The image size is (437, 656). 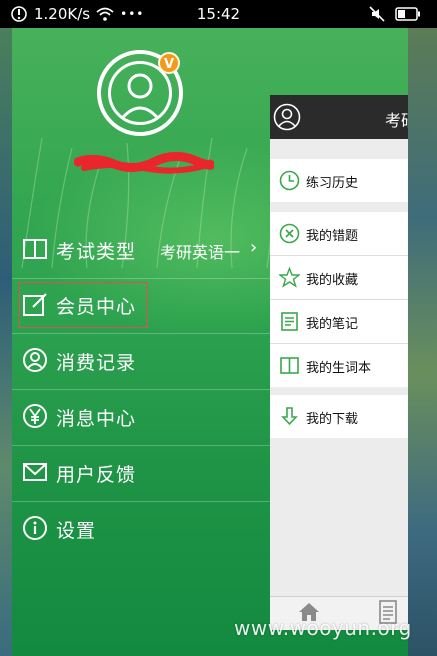 What do you see at coordinates (141, 250) in the screenshot?
I see `menu-exam-type: 考试类型 考研英语一 ›` at bounding box center [141, 250].